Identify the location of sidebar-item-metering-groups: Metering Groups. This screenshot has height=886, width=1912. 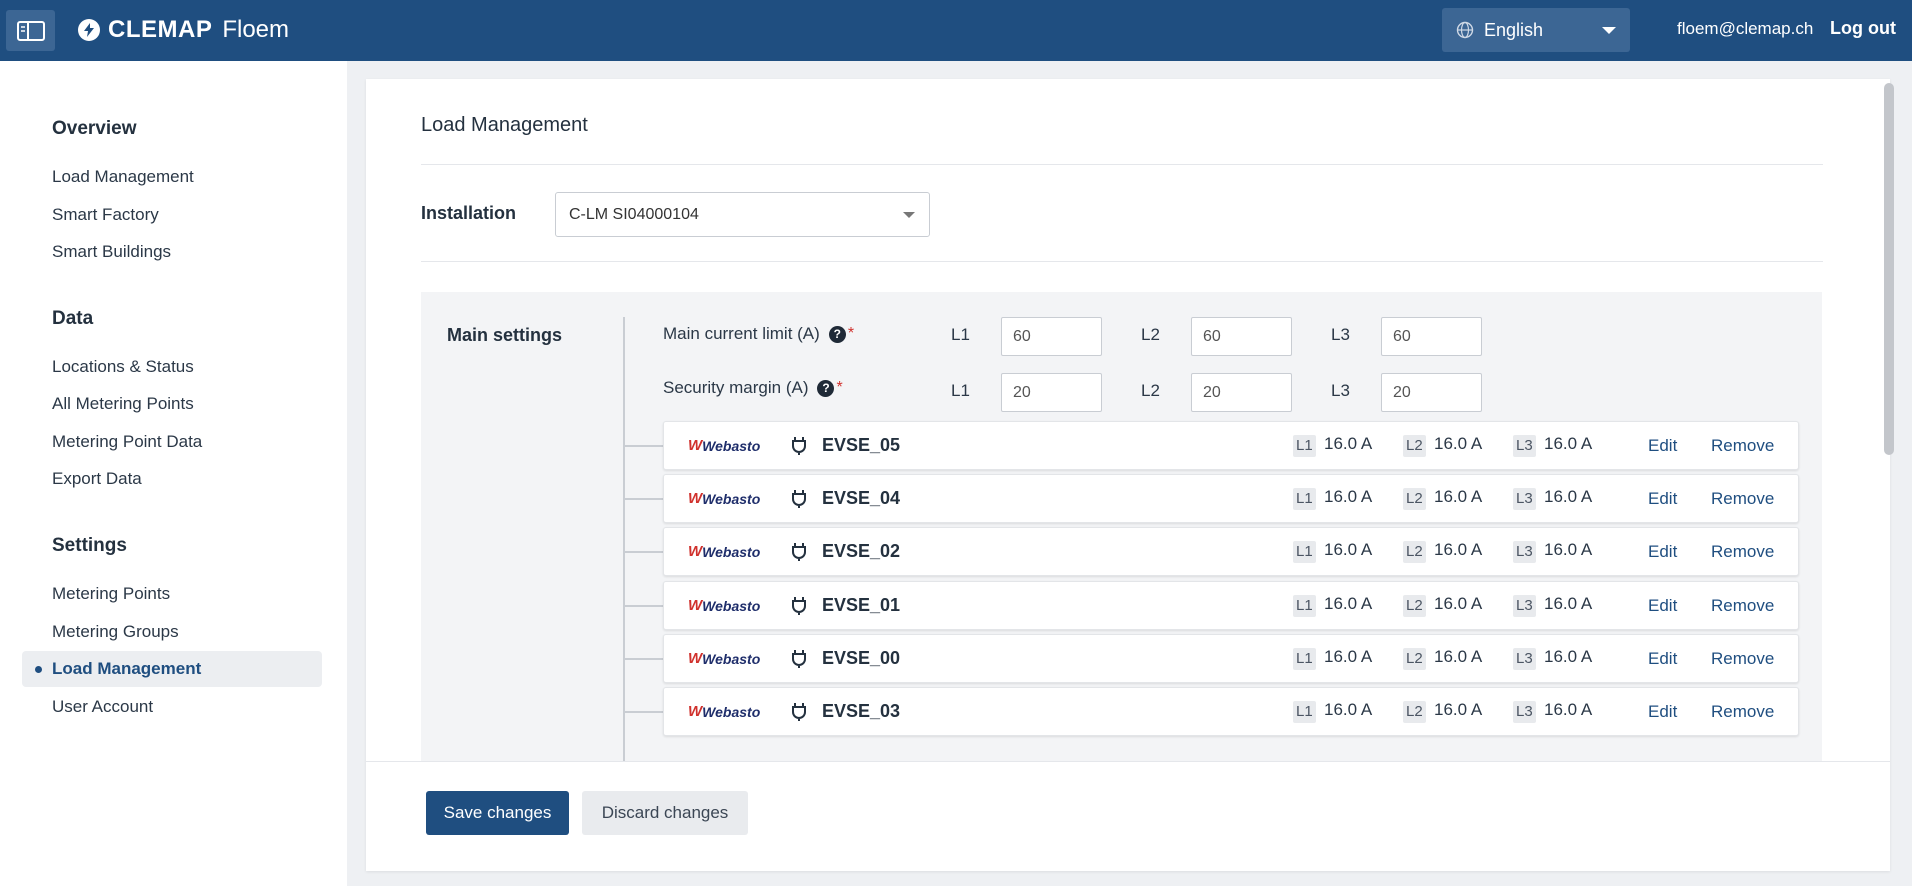
(115, 632).